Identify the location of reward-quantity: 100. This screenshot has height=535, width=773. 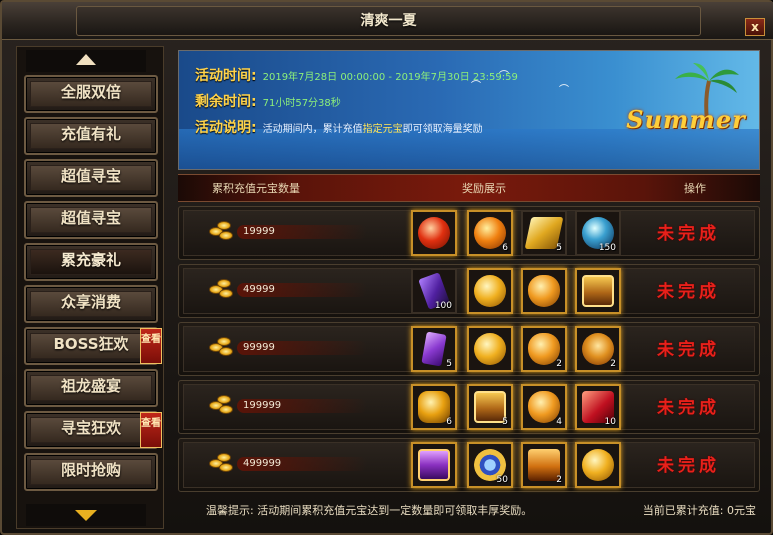
(443, 306).